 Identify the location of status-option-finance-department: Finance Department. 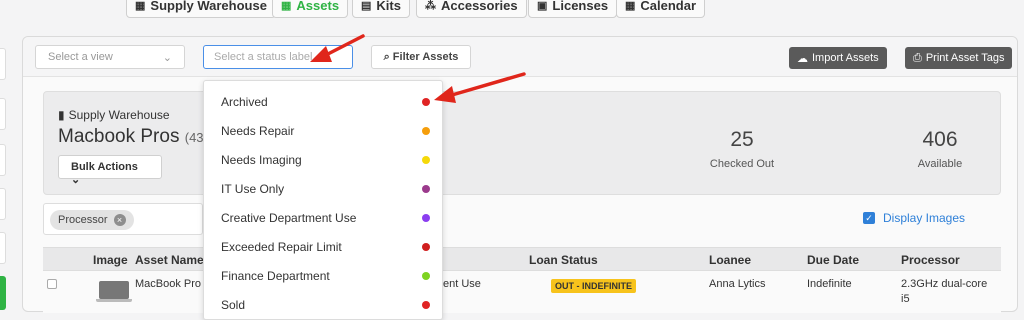
(324, 275).